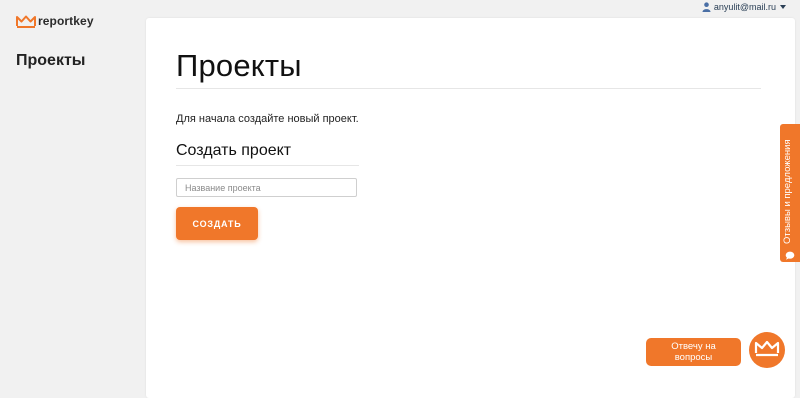 The width and height of the screenshot is (800, 398). I want to click on section-divider, so click(267, 165).